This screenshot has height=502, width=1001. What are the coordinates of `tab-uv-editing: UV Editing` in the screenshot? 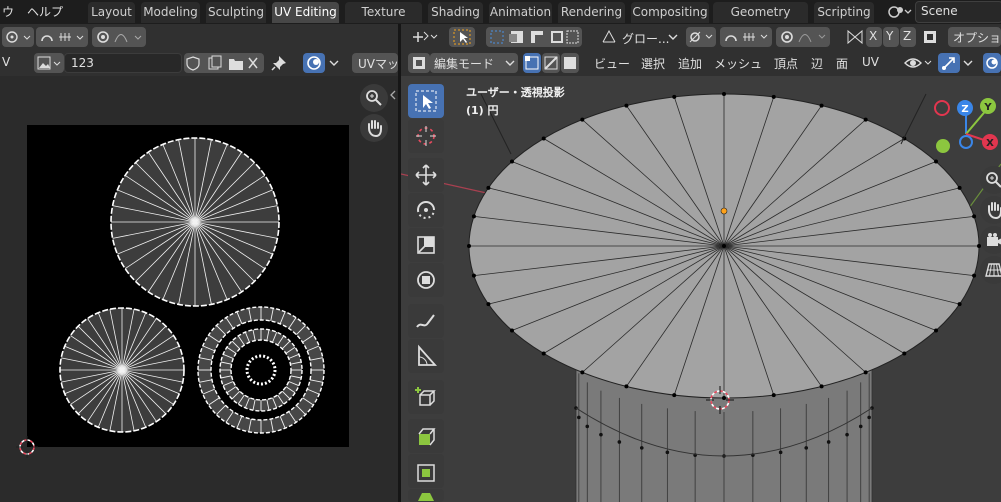 It's located at (305, 12).